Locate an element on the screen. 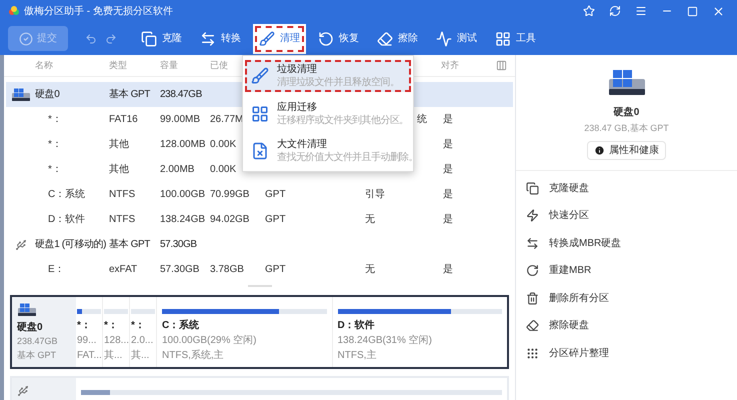 The width and height of the screenshot is (737, 400). table-cell: 硬盘0 is located at coordinates (47, 94).